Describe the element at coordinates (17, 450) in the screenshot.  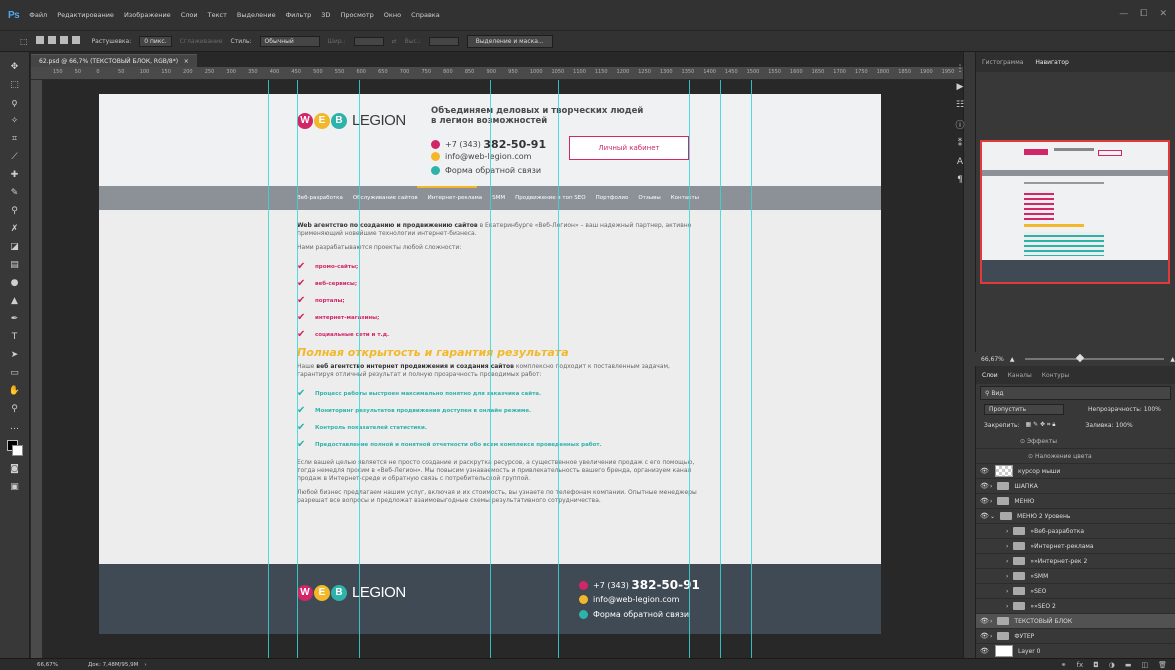
I see `background-color` at that location.